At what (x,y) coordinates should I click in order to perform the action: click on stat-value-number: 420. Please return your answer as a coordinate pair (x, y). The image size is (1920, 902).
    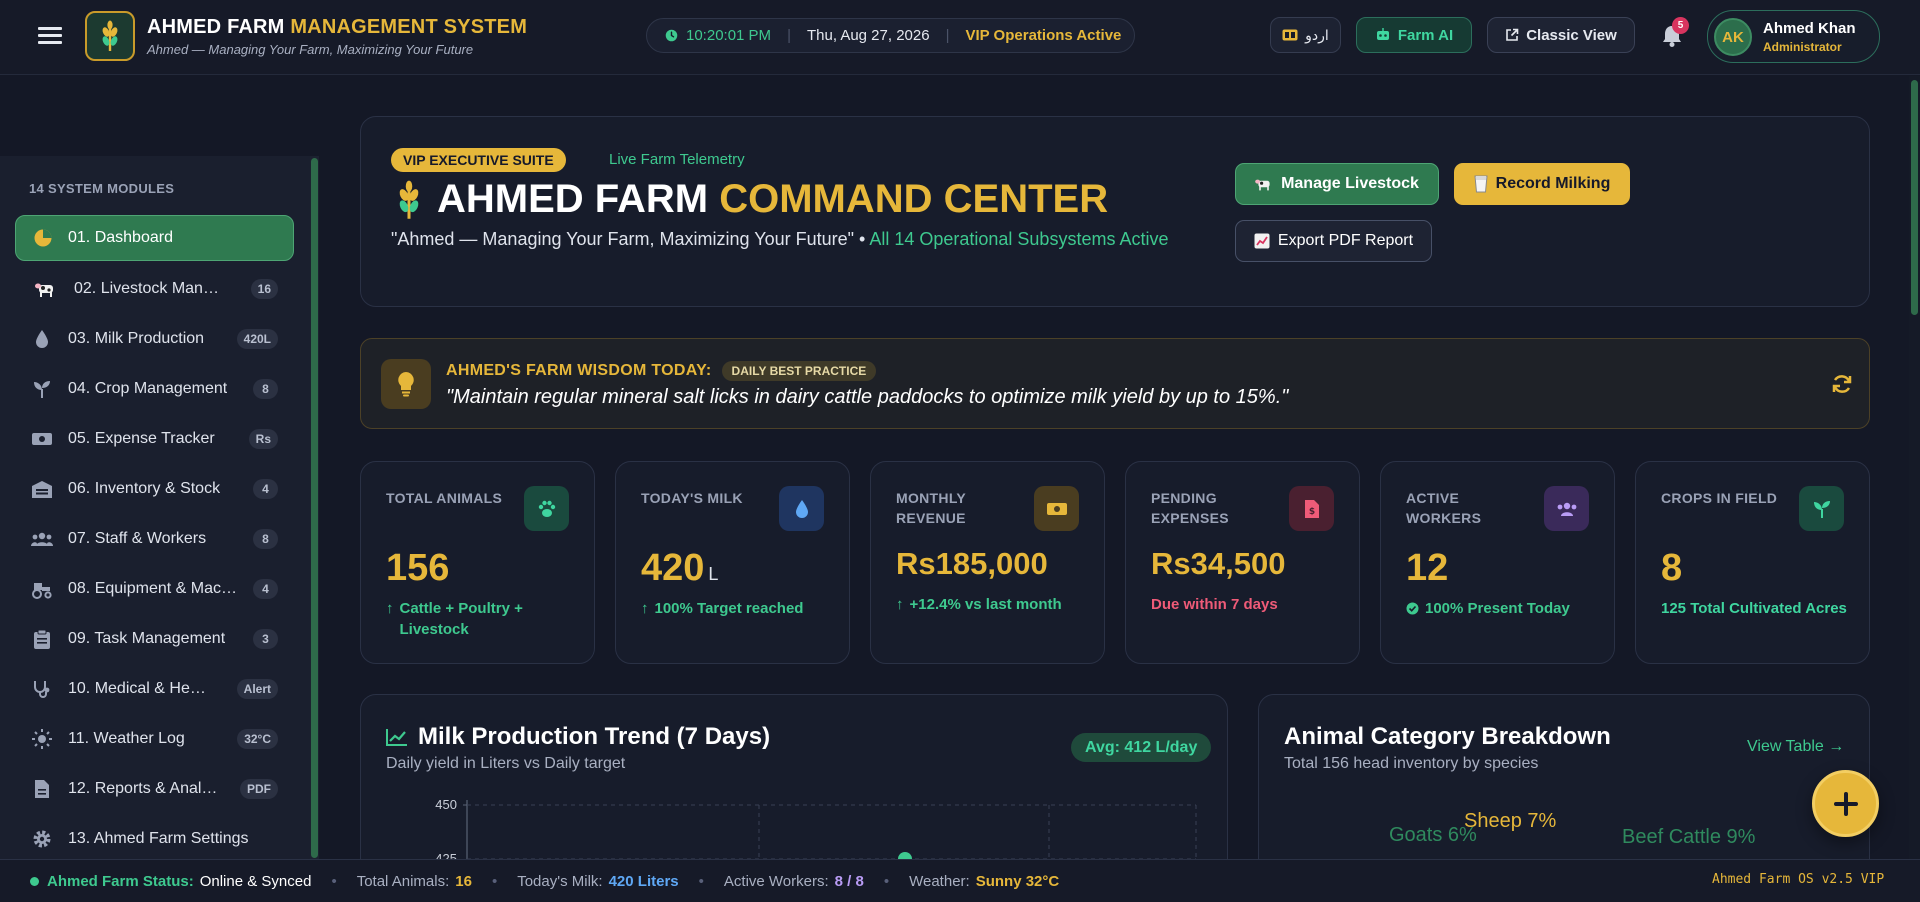
    Looking at the image, I should click on (673, 568).